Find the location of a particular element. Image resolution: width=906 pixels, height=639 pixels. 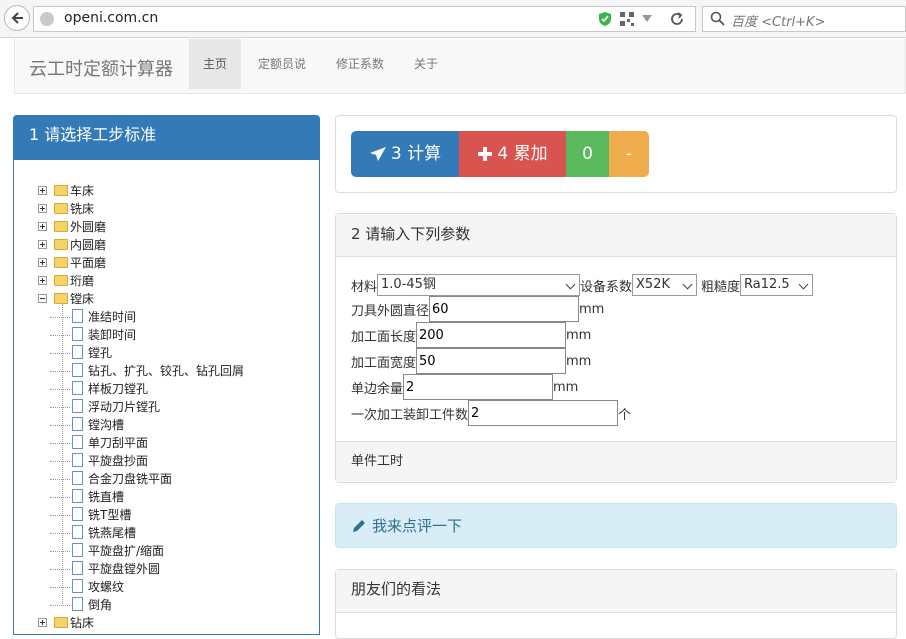

nav-rater-says: 定额员说 is located at coordinates (282, 64).